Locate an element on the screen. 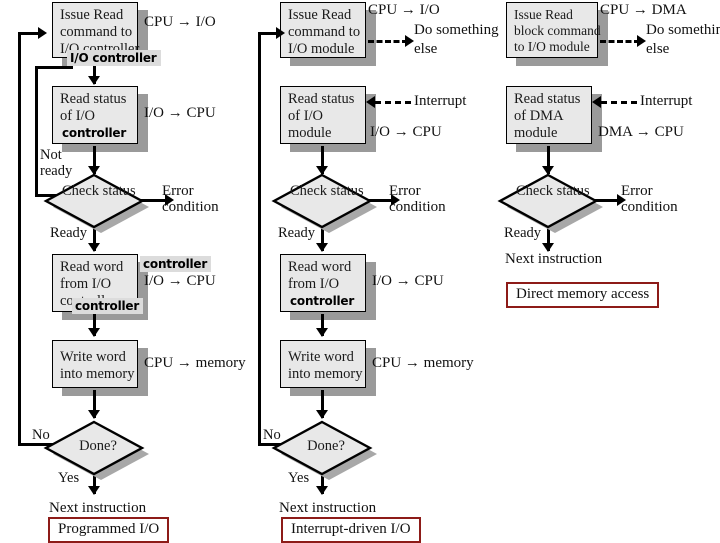 This screenshot has height=543, width=720. c3-issue-line-1: Issue Read is located at coordinates (543, 14).